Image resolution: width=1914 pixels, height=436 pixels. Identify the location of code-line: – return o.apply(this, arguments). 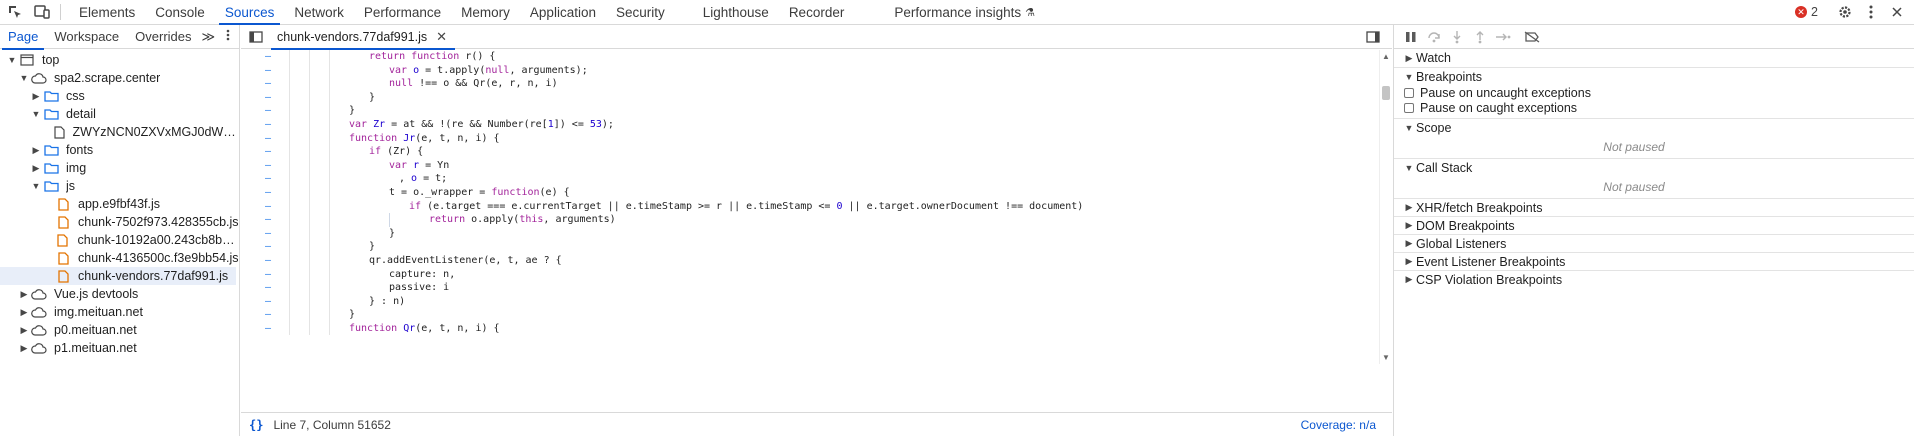
(810, 220).